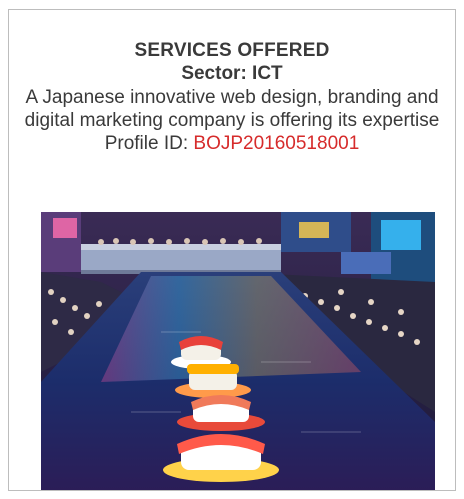 This screenshot has height=499, width=464. What do you see at coordinates (232, 50) in the screenshot?
I see `headline: SERVICES OFFERED` at bounding box center [232, 50].